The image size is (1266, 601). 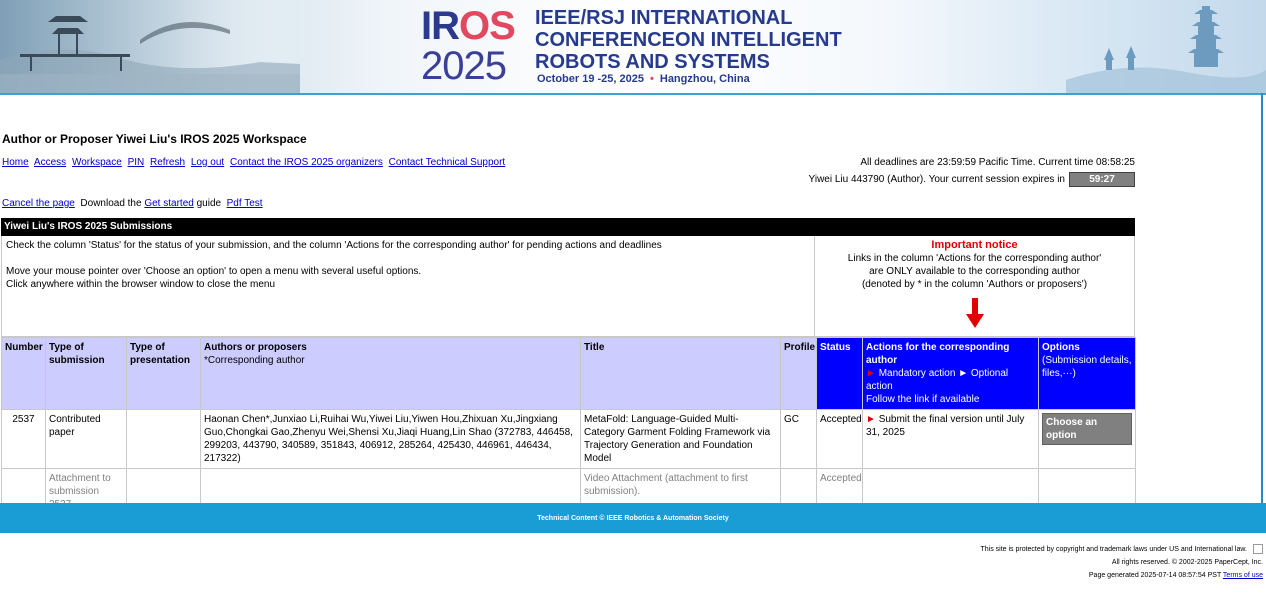 I want to click on col-options-label: Options, so click(x=1061, y=347).